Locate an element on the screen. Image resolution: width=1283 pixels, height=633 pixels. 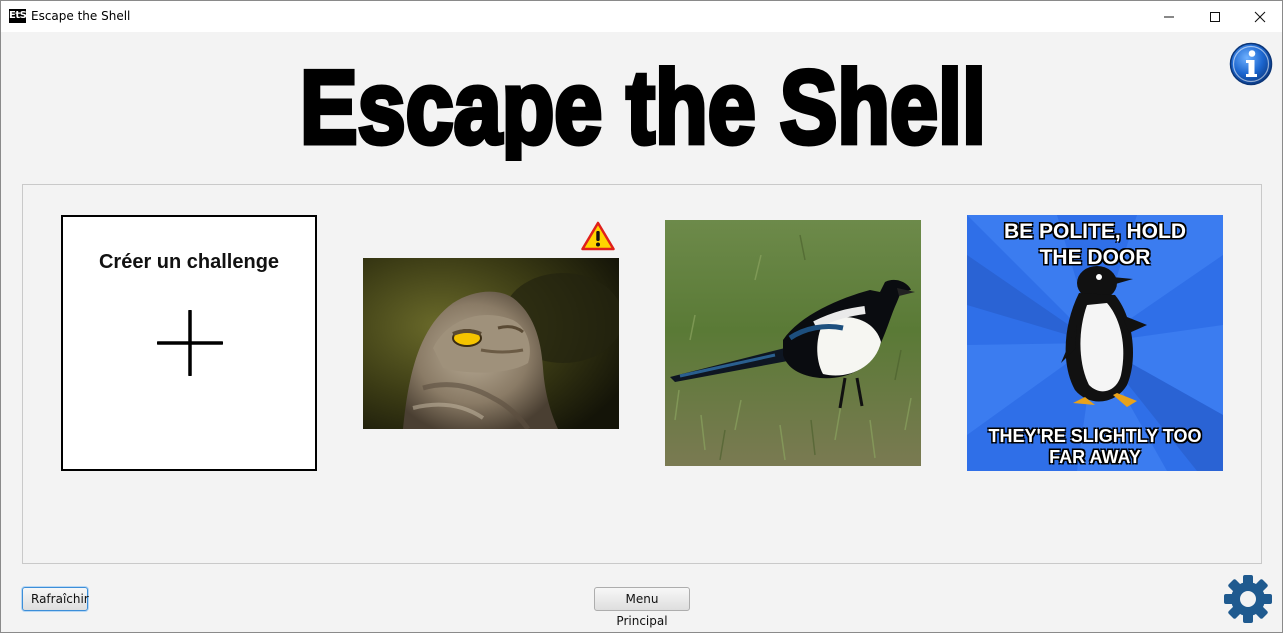
minimize-button is located at coordinates (1169, 16).